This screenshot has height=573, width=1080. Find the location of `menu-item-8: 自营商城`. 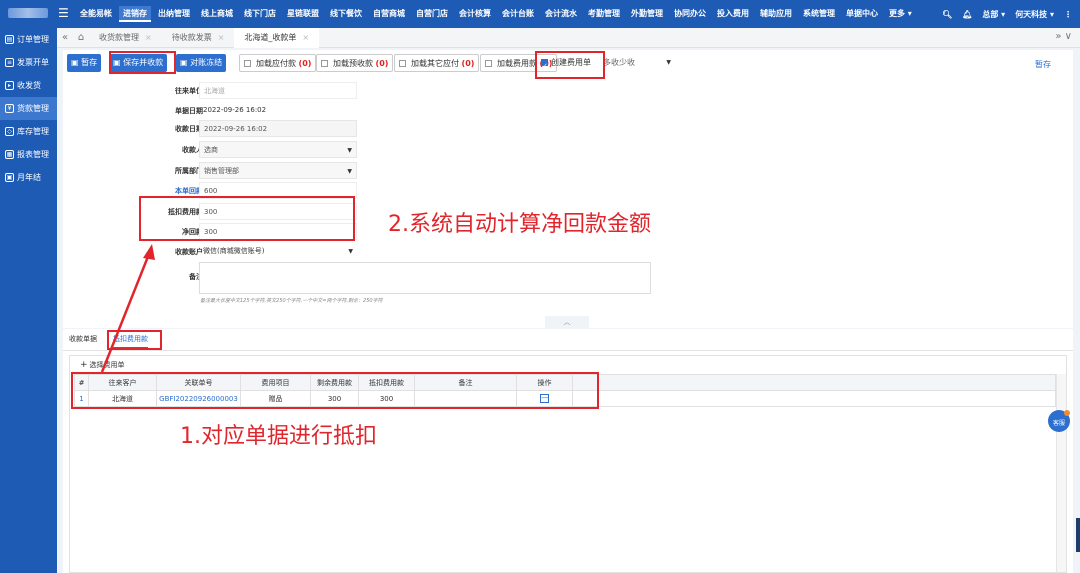

menu-item-8: 自营商城 is located at coordinates (389, 14).